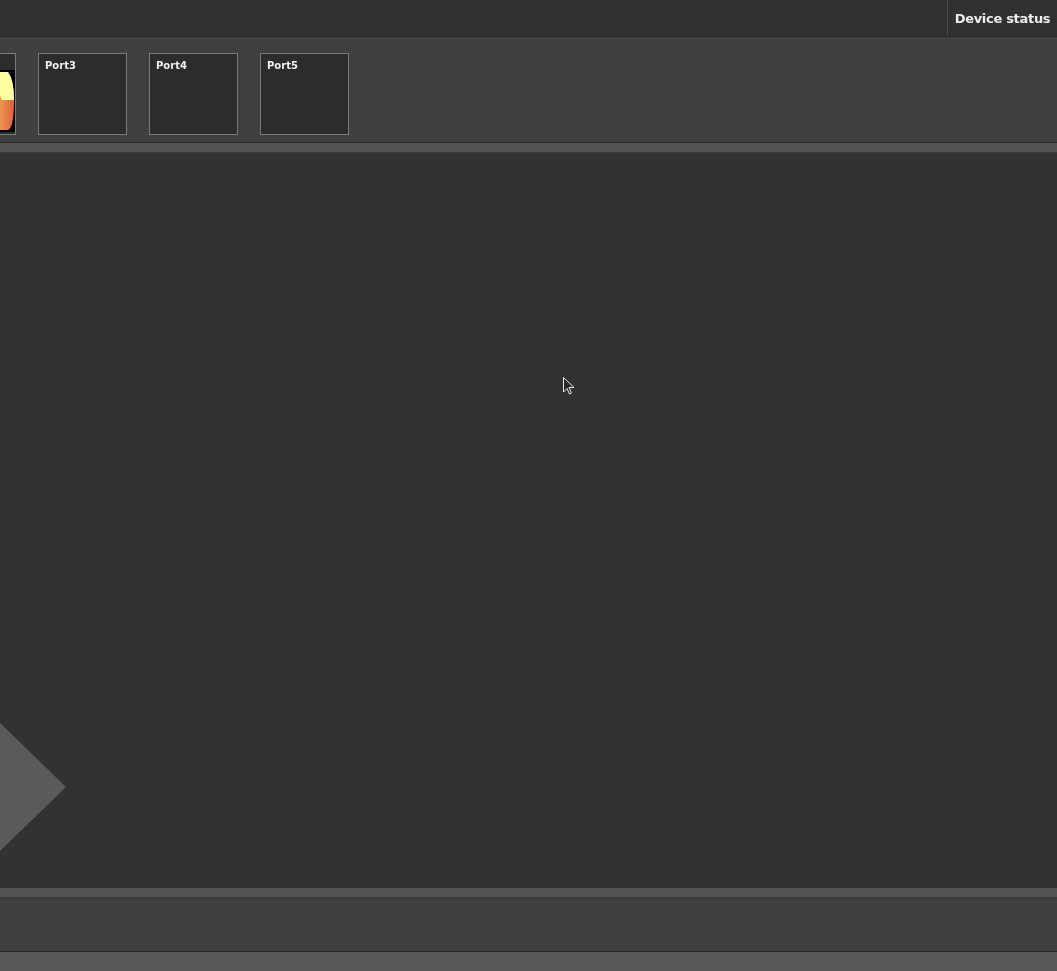 The height and width of the screenshot is (971, 1057). What do you see at coordinates (282, 65) in the screenshot?
I see `port-label: Port5` at bounding box center [282, 65].